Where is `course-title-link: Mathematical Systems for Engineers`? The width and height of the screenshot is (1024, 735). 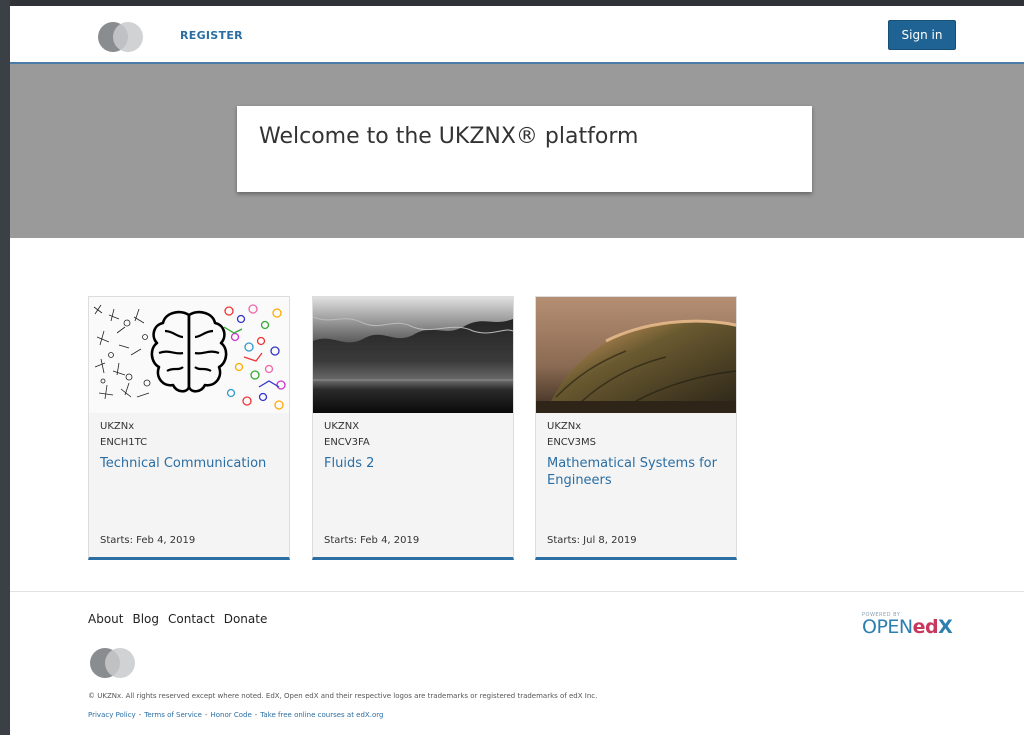 course-title-link: Mathematical Systems for Engineers is located at coordinates (637, 472).